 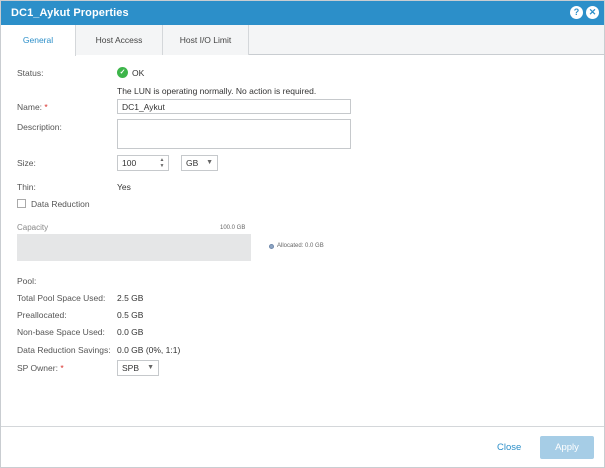 What do you see at coordinates (302, 40) in the screenshot?
I see `tab-bar: General Host Access Host I/O Limit` at bounding box center [302, 40].